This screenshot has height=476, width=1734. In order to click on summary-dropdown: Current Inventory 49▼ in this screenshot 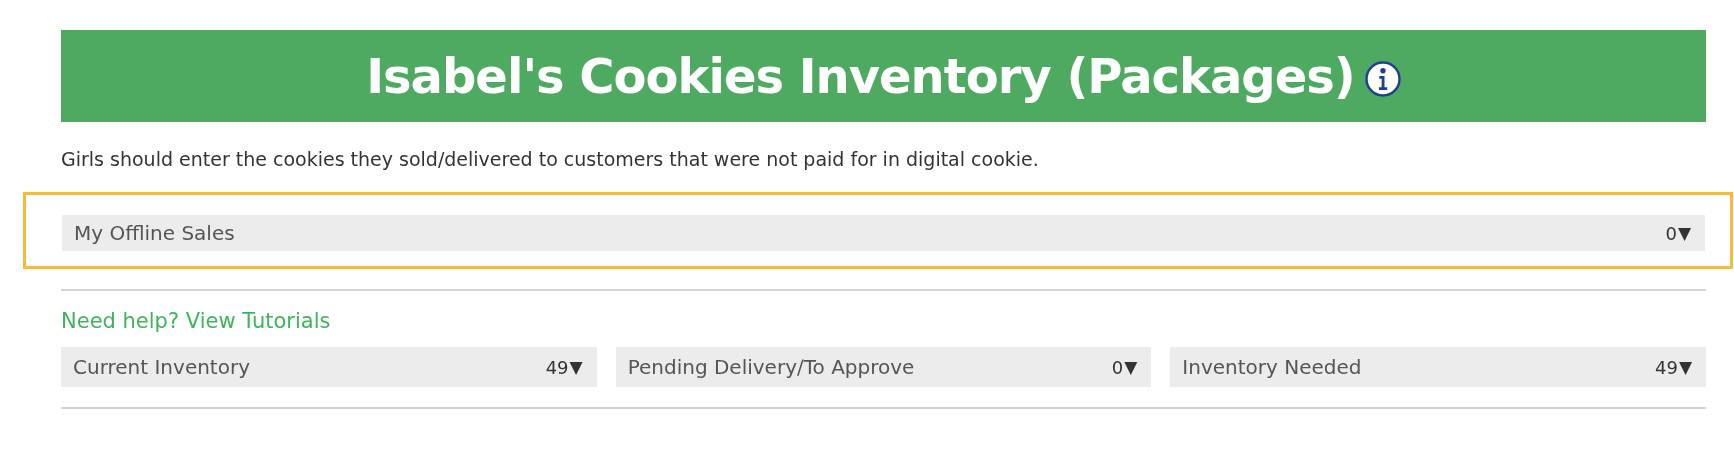, I will do `click(329, 367)`.